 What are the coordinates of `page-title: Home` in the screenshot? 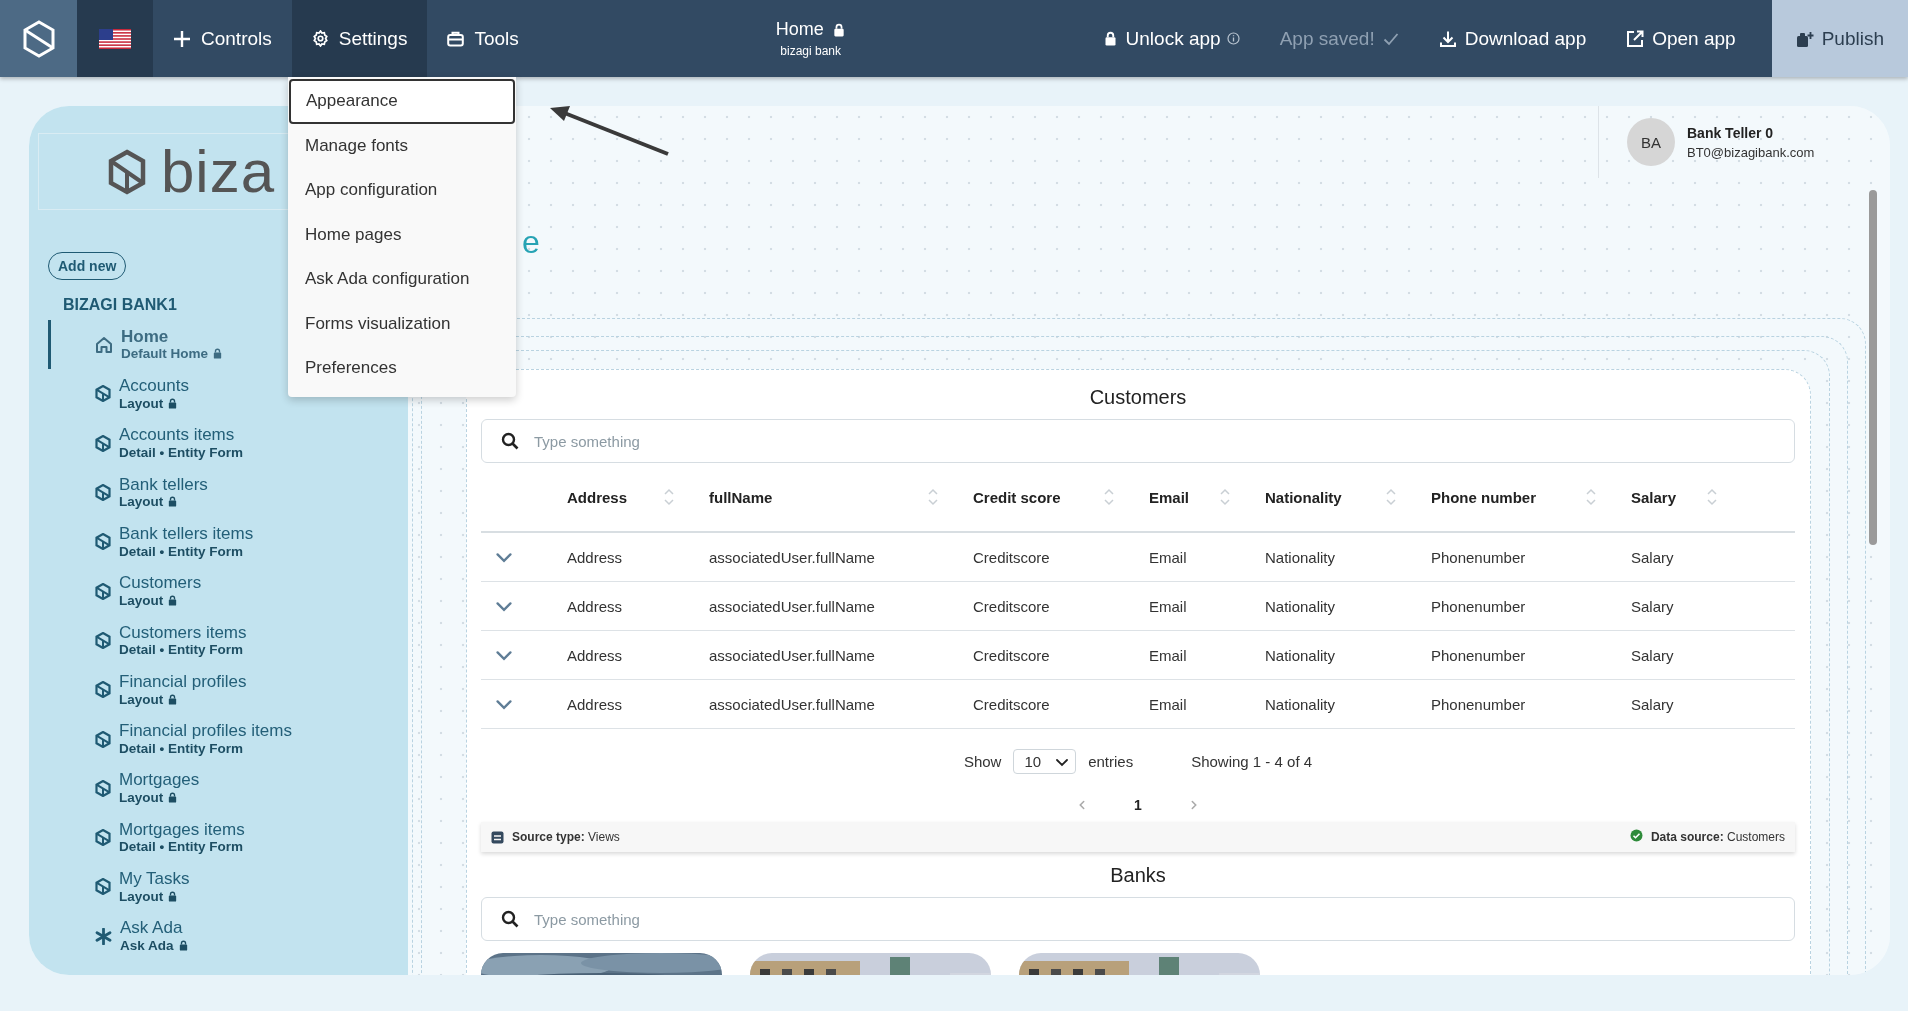 It's located at (799, 29).